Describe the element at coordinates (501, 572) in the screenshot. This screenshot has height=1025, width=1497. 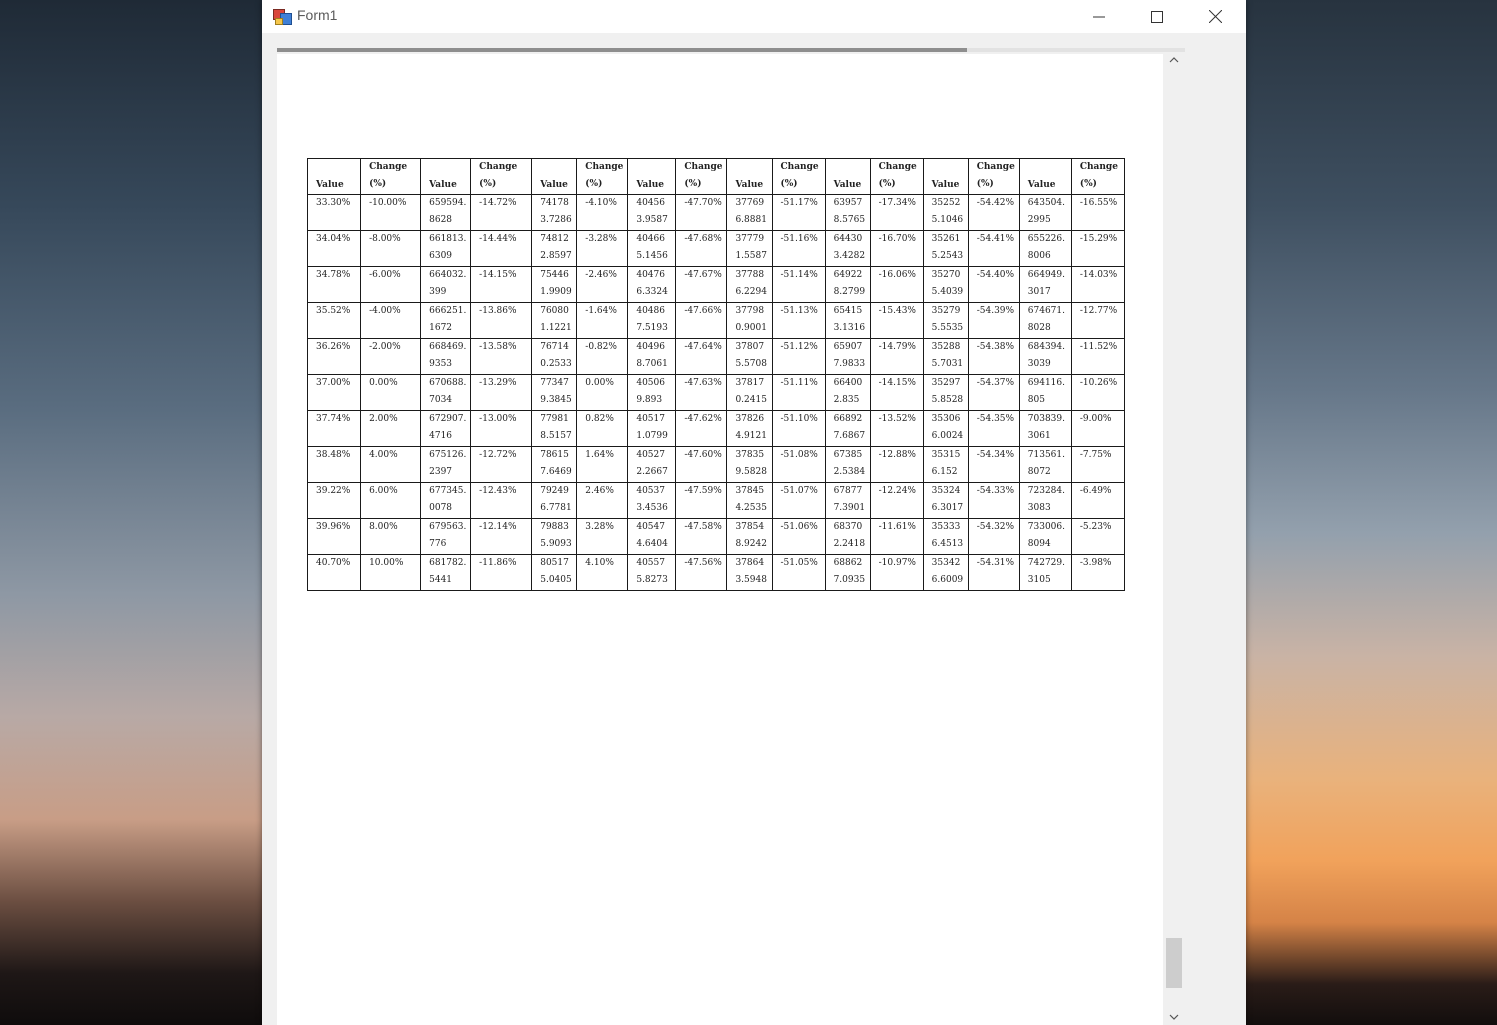
I see `table-cell: -11.86%` at that location.